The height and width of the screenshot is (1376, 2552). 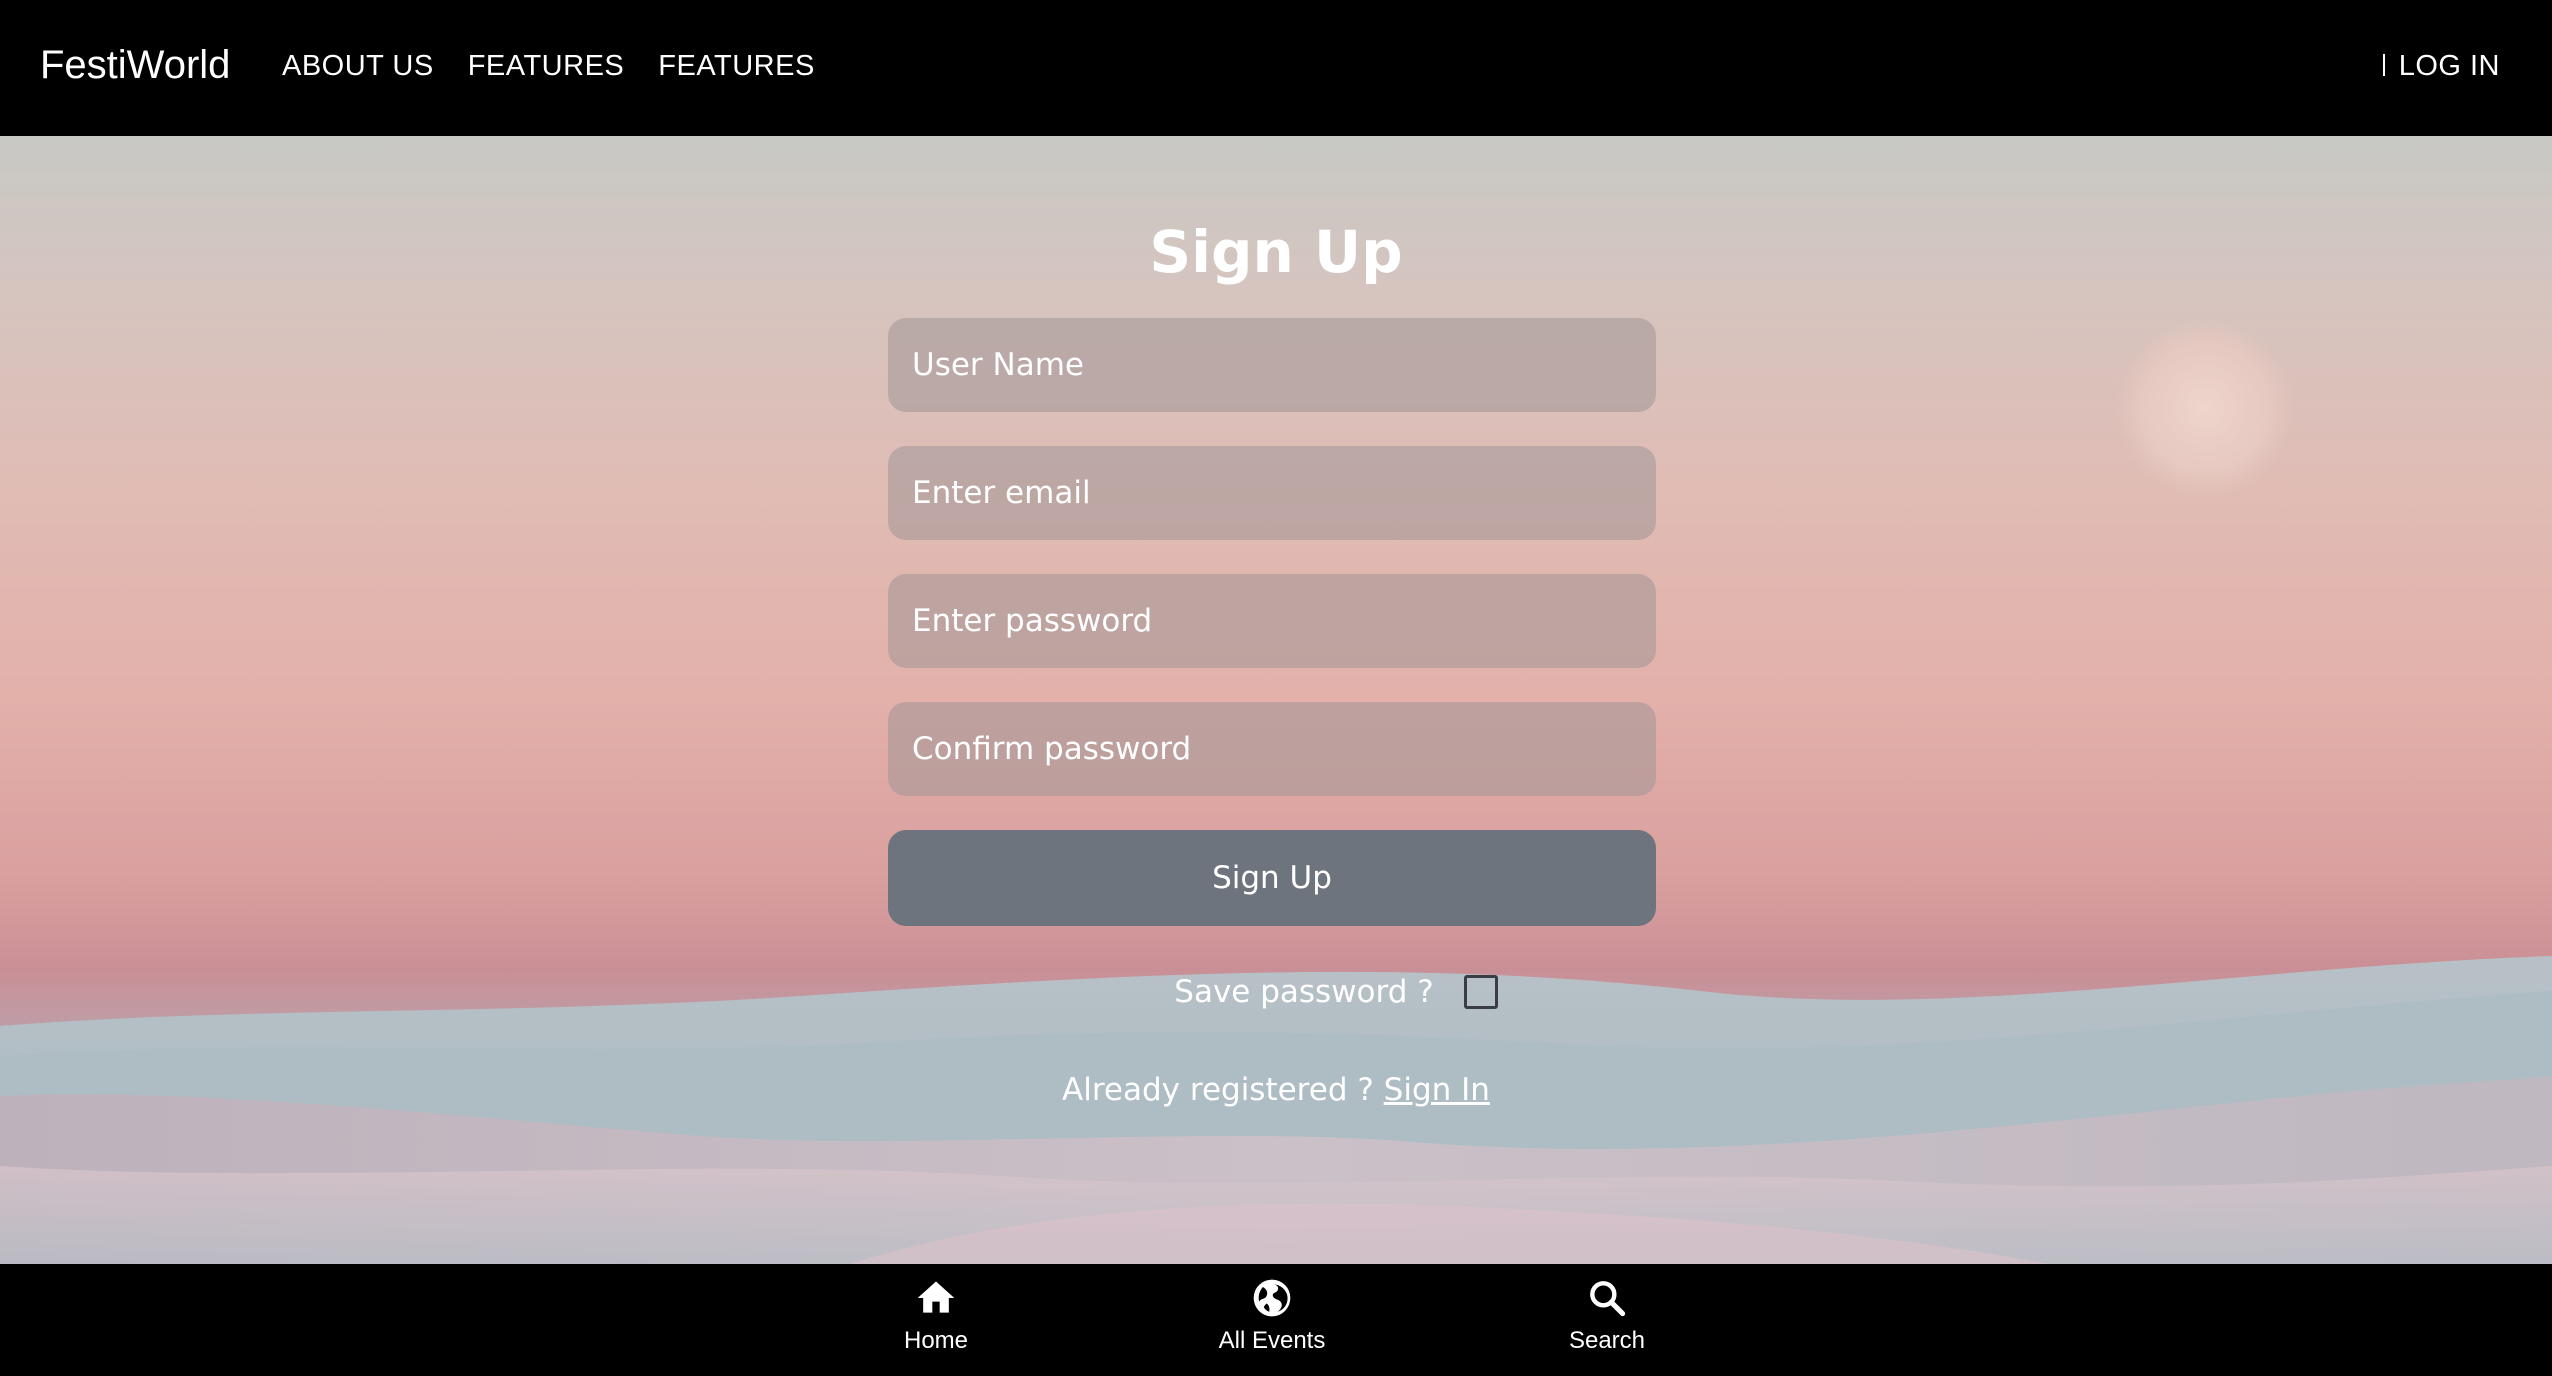 I want to click on signup-button: Sign Up, so click(x=1272, y=878).